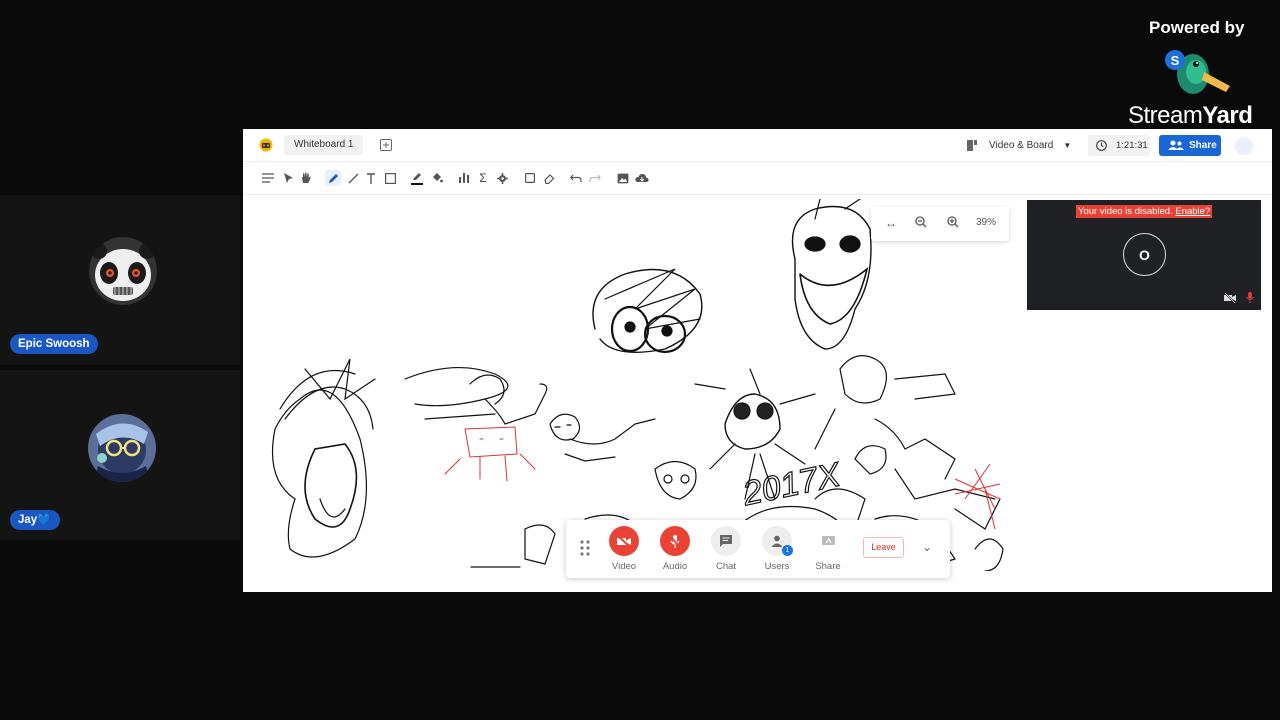  Describe the element at coordinates (54, 344) in the screenshot. I see `participant-name-tag: Epic Swoosh` at that location.